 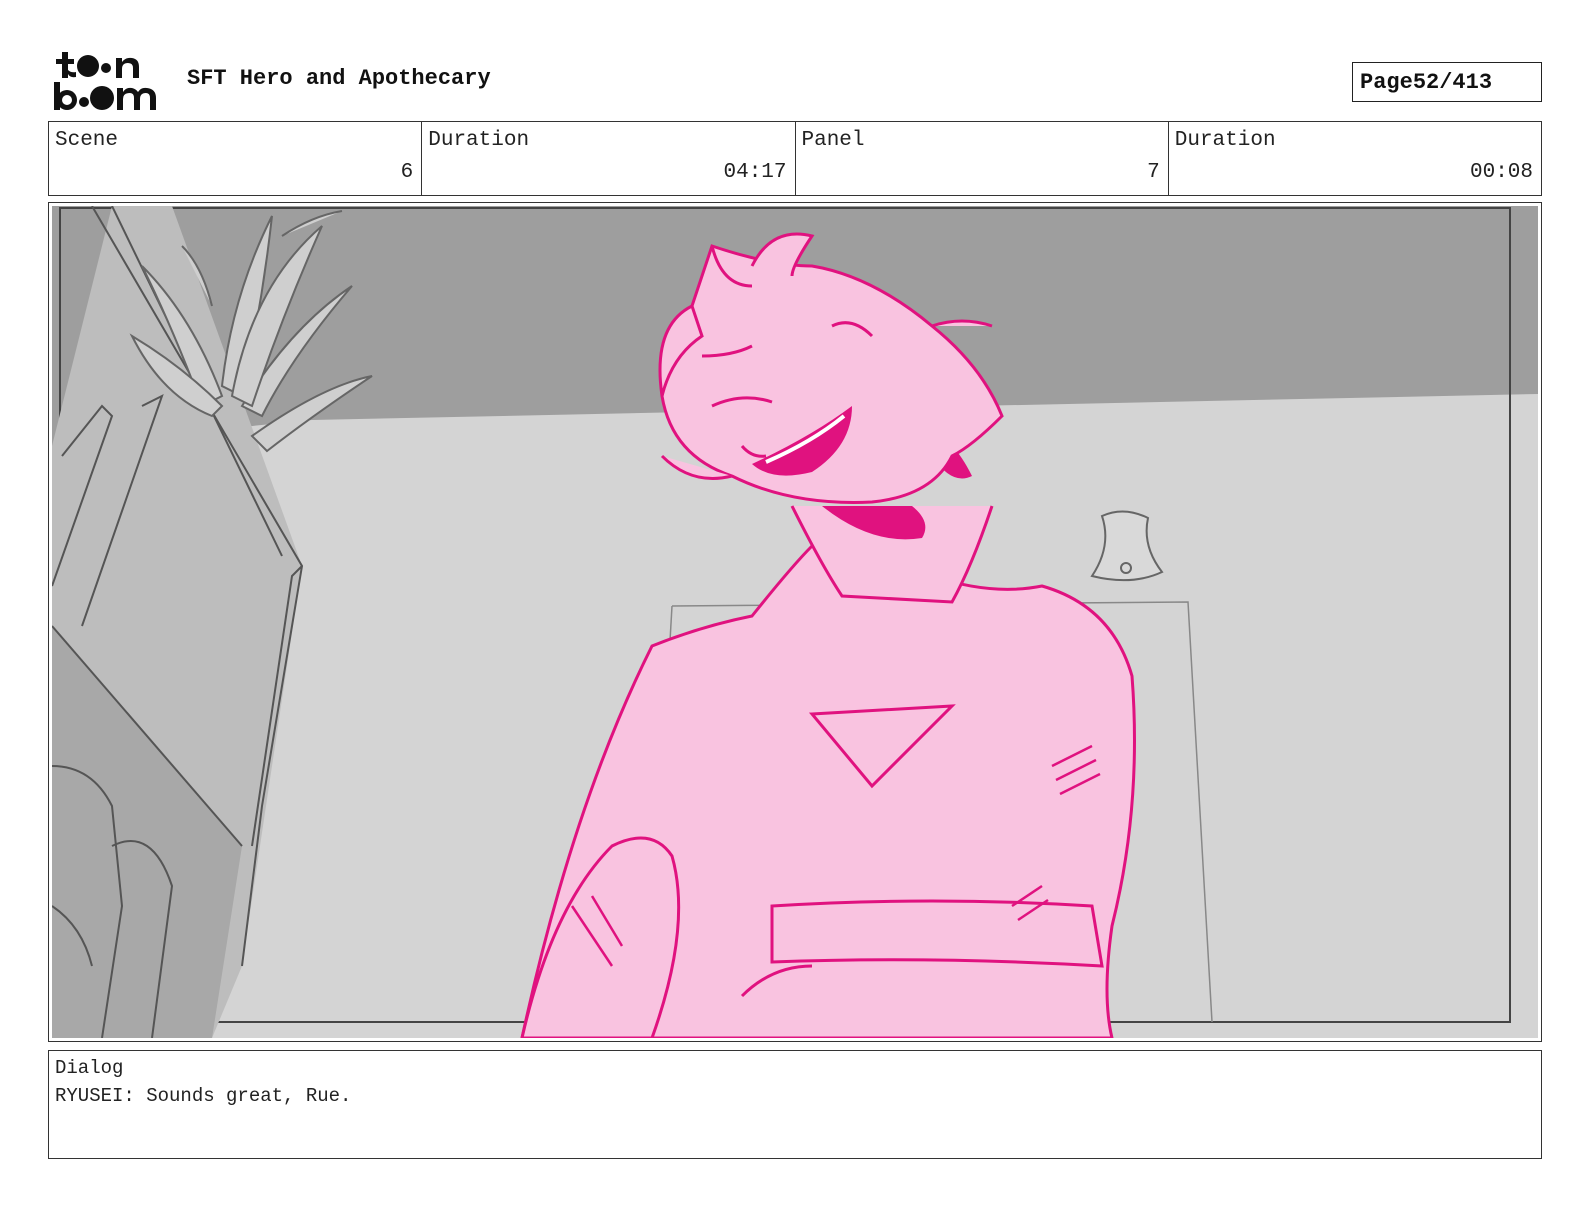 I want to click on page-label: Page, so click(x=1386, y=82).